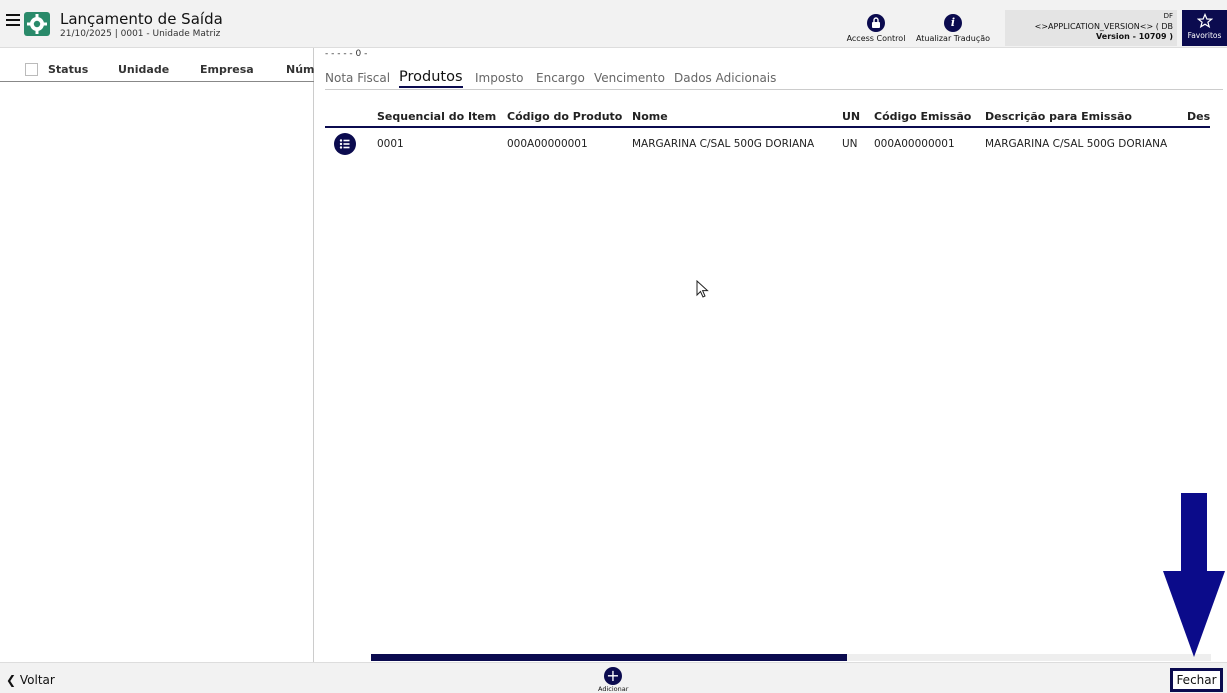  Describe the element at coordinates (650, 116) in the screenshot. I see `column-nome: Nome` at that location.